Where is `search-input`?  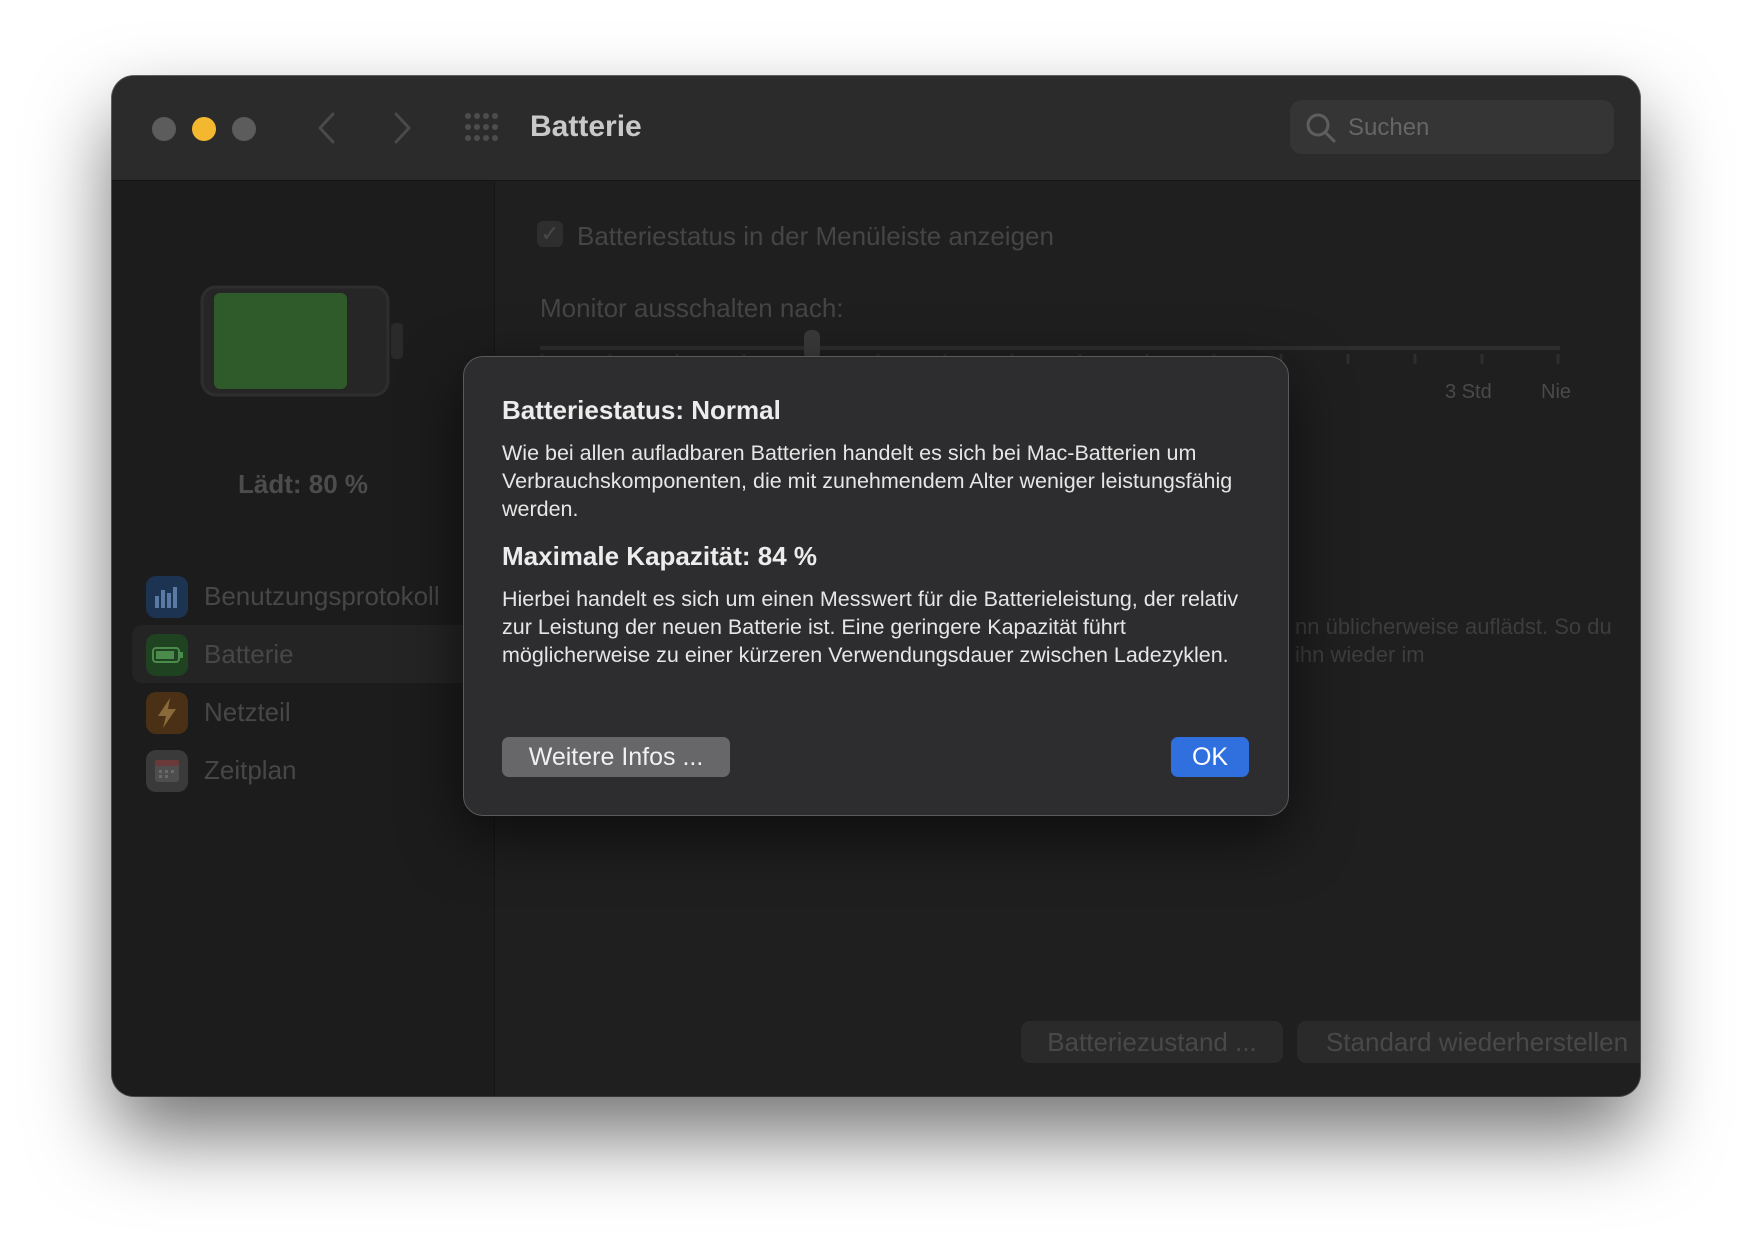
search-input is located at coordinates (1473, 128).